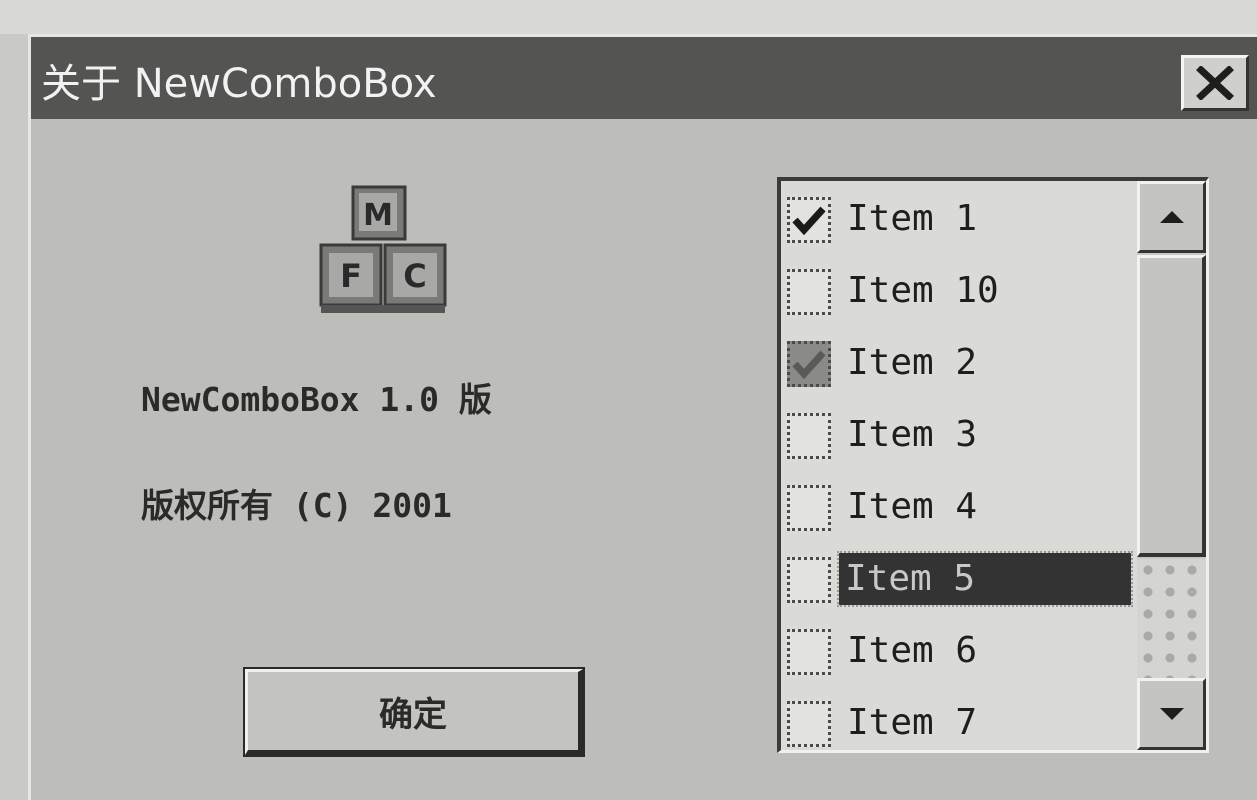 The width and height of the screenshot is (1257, 800). Describe the element at coordinates (351, 276) in the screenshot. I see `svg-text: F` at that location.